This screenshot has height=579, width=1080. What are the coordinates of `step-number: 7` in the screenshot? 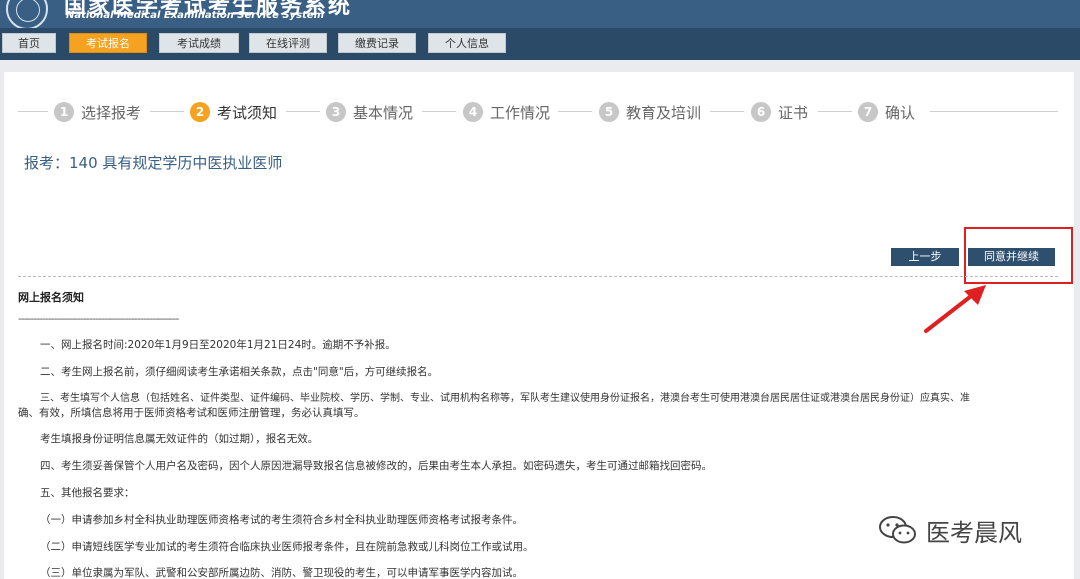 It's located at (868, 112).